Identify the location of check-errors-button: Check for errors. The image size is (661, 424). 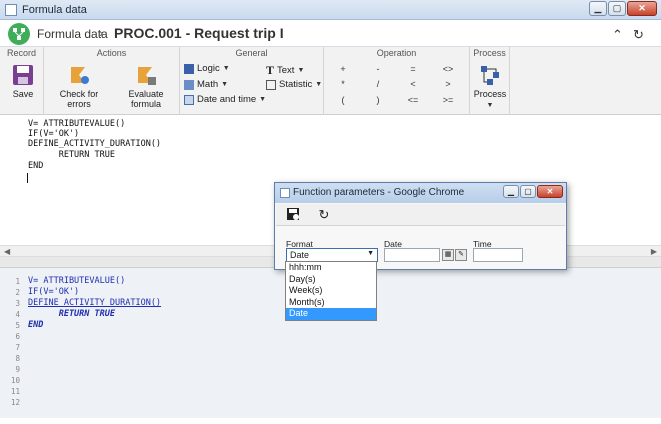
(79, 86).